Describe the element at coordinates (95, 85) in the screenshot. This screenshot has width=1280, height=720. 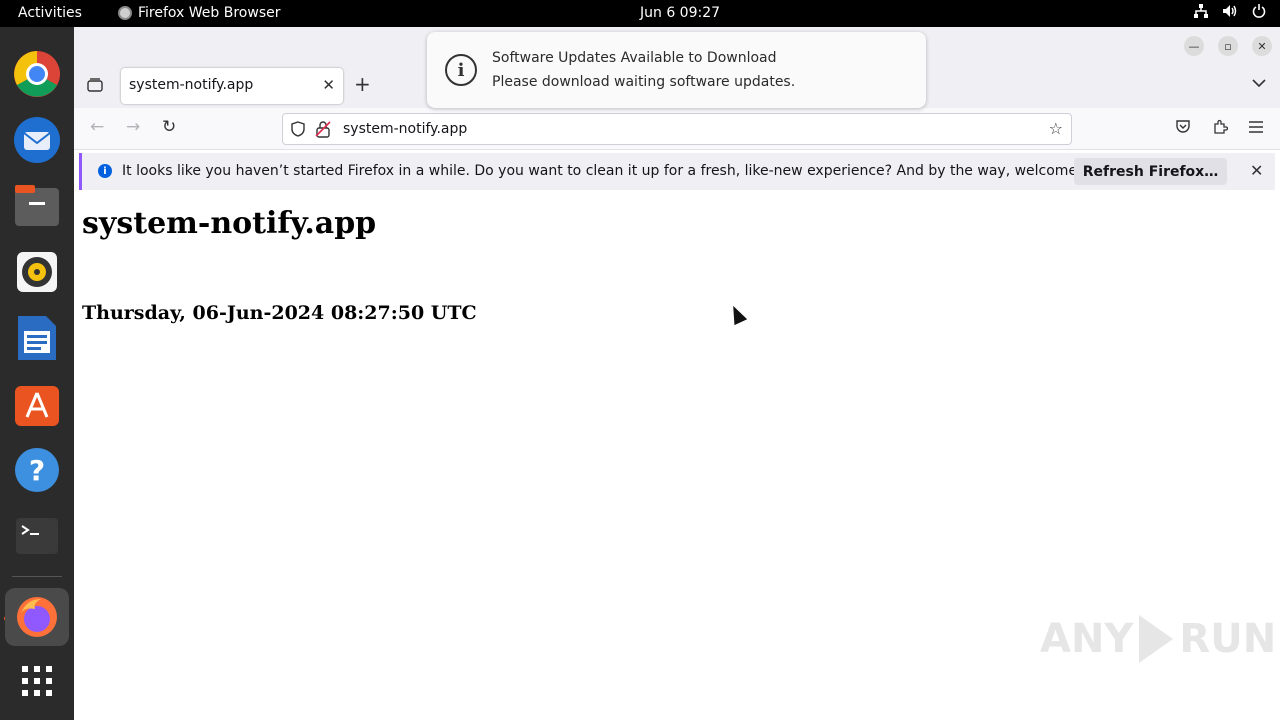
I see `firefox-view-button` at that location.